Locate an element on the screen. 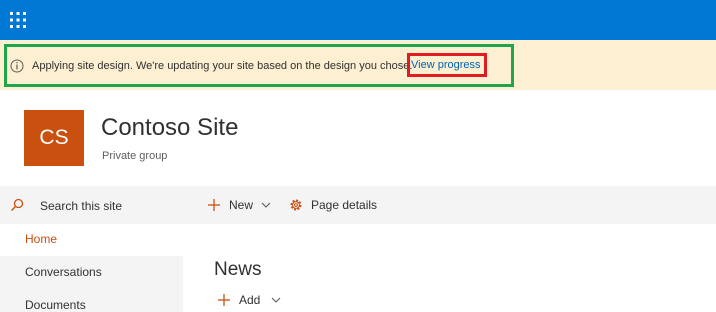  nav-item-conversations: Conversations is located at coordinates (91, 273).